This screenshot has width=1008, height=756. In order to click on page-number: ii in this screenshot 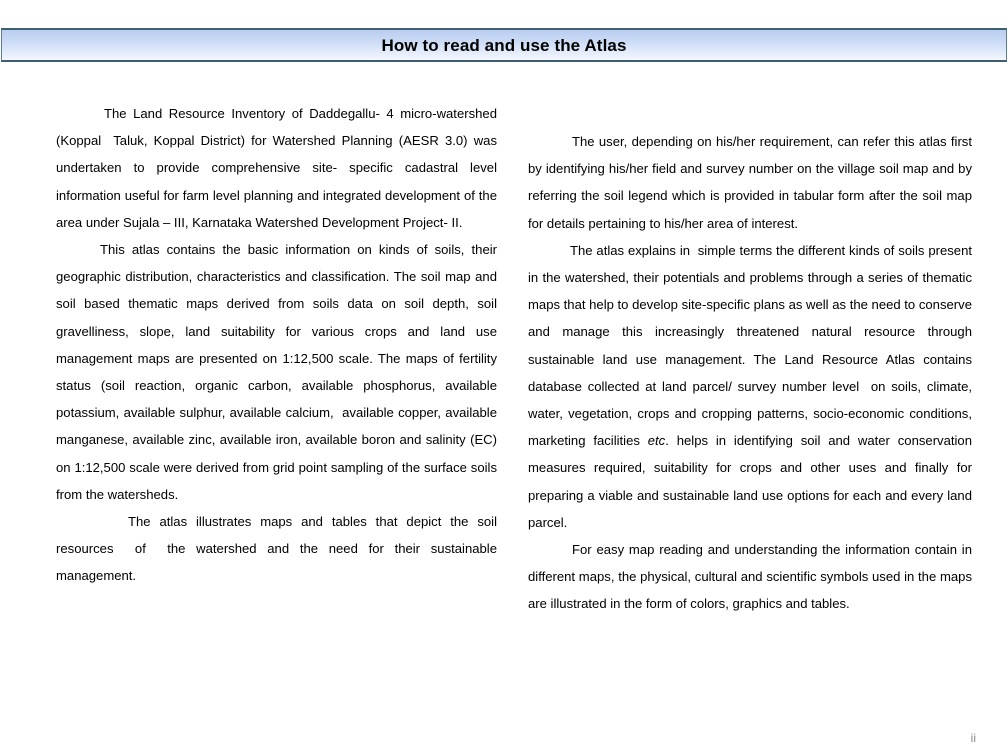, I will do `click(973, 738)`.